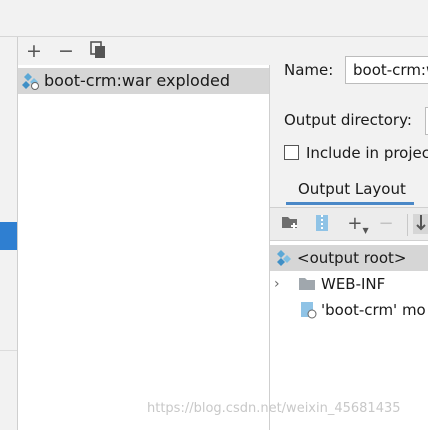 The height and width of the screenshot is (430, 428). Describe the element at coordinates (307, 284) in the screenshot. I see `folder-icon` at that location.